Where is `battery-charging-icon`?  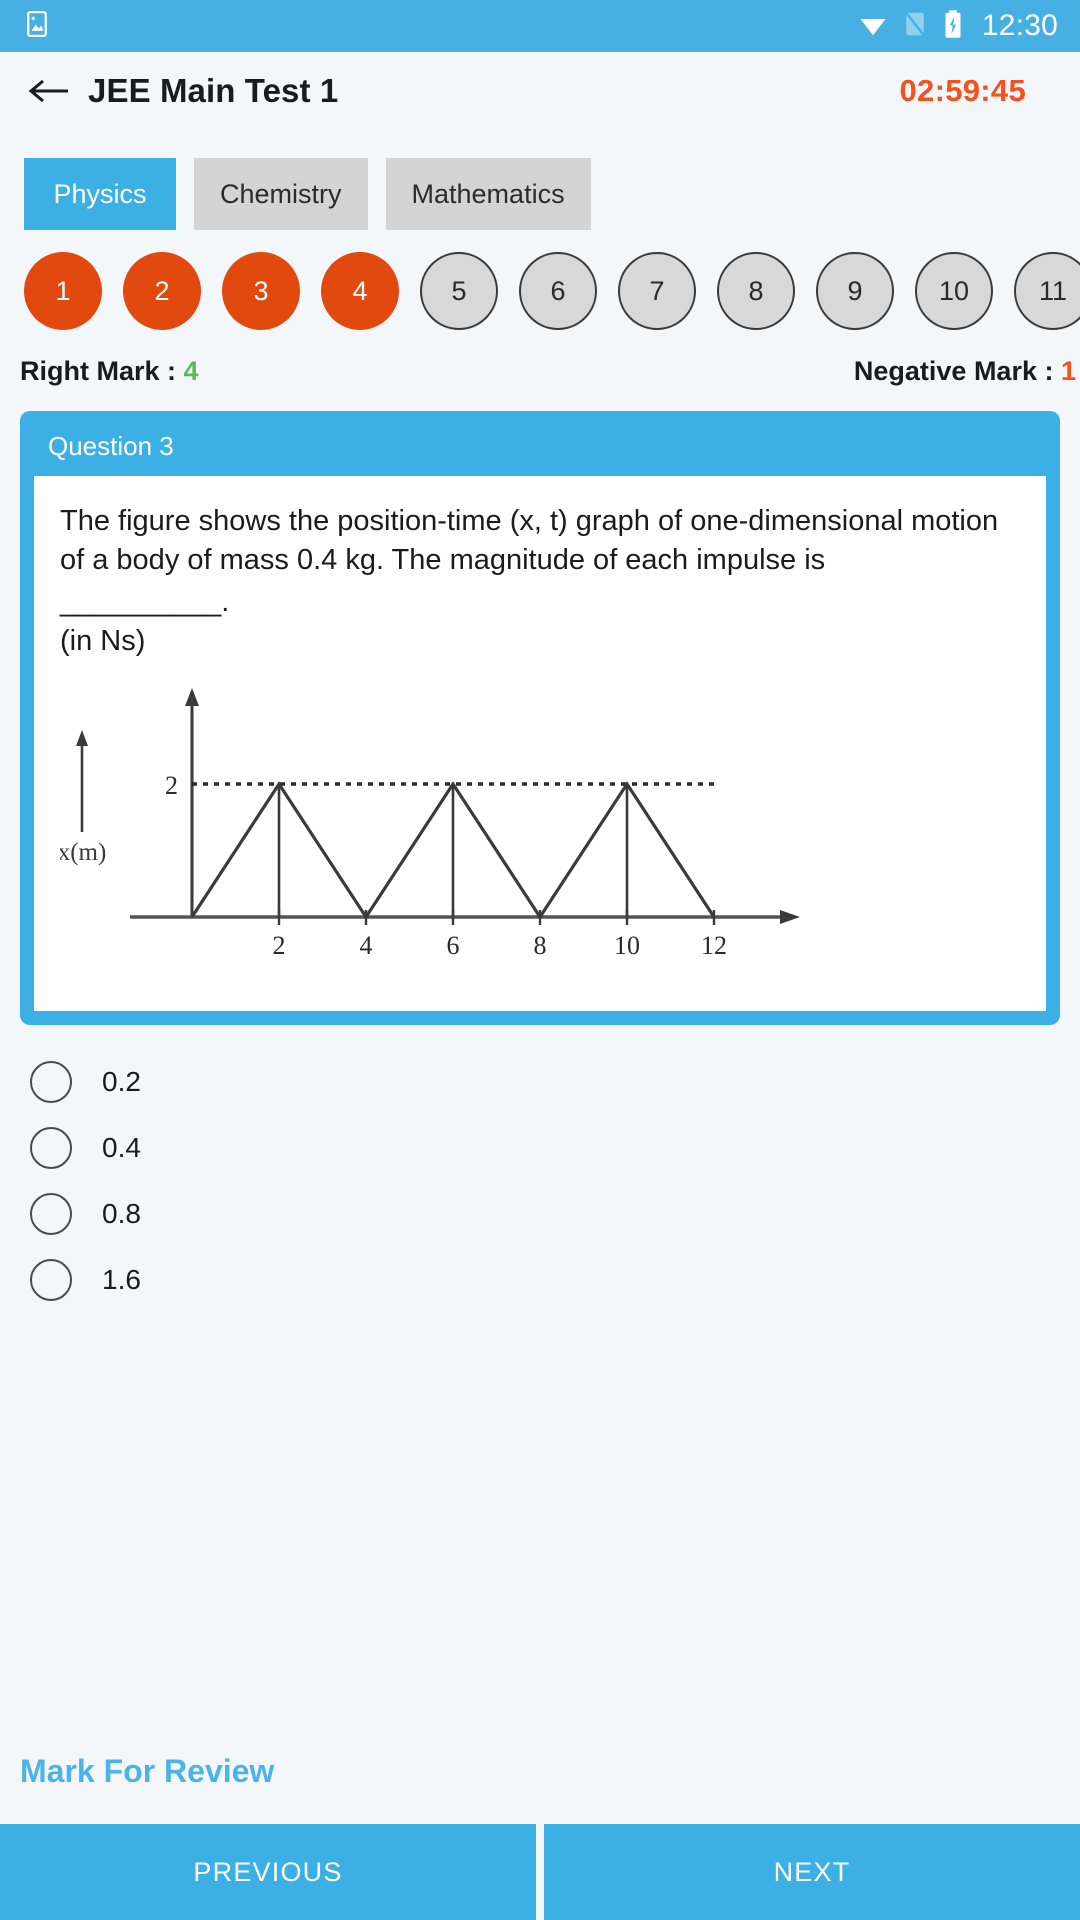 battery-charging-icon is located at coordinates (953, 26).